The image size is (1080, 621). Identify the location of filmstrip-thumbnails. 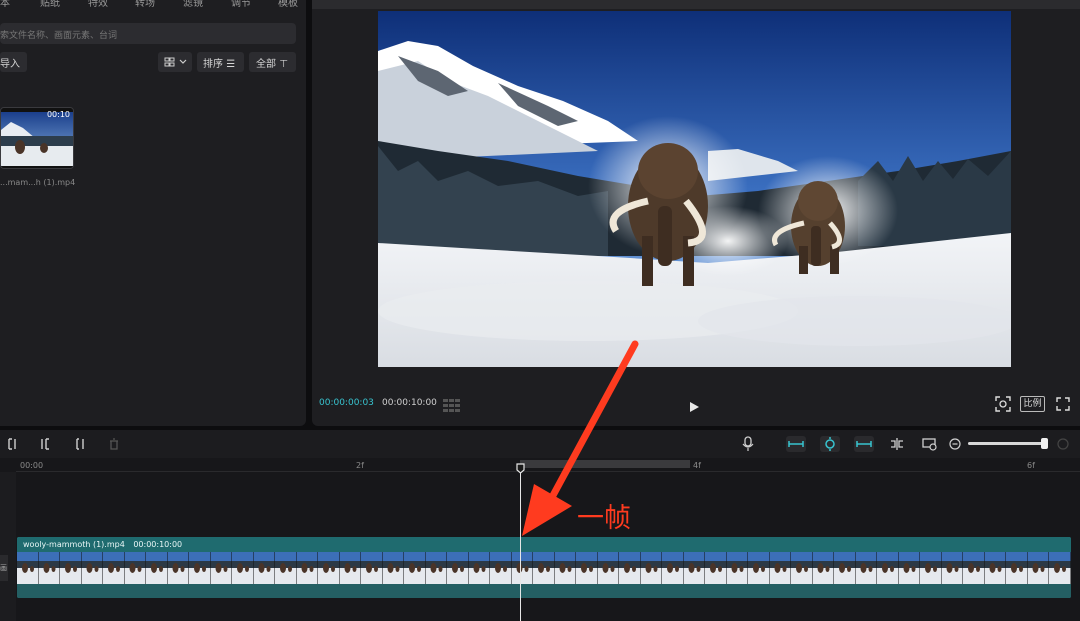
(544, 568).